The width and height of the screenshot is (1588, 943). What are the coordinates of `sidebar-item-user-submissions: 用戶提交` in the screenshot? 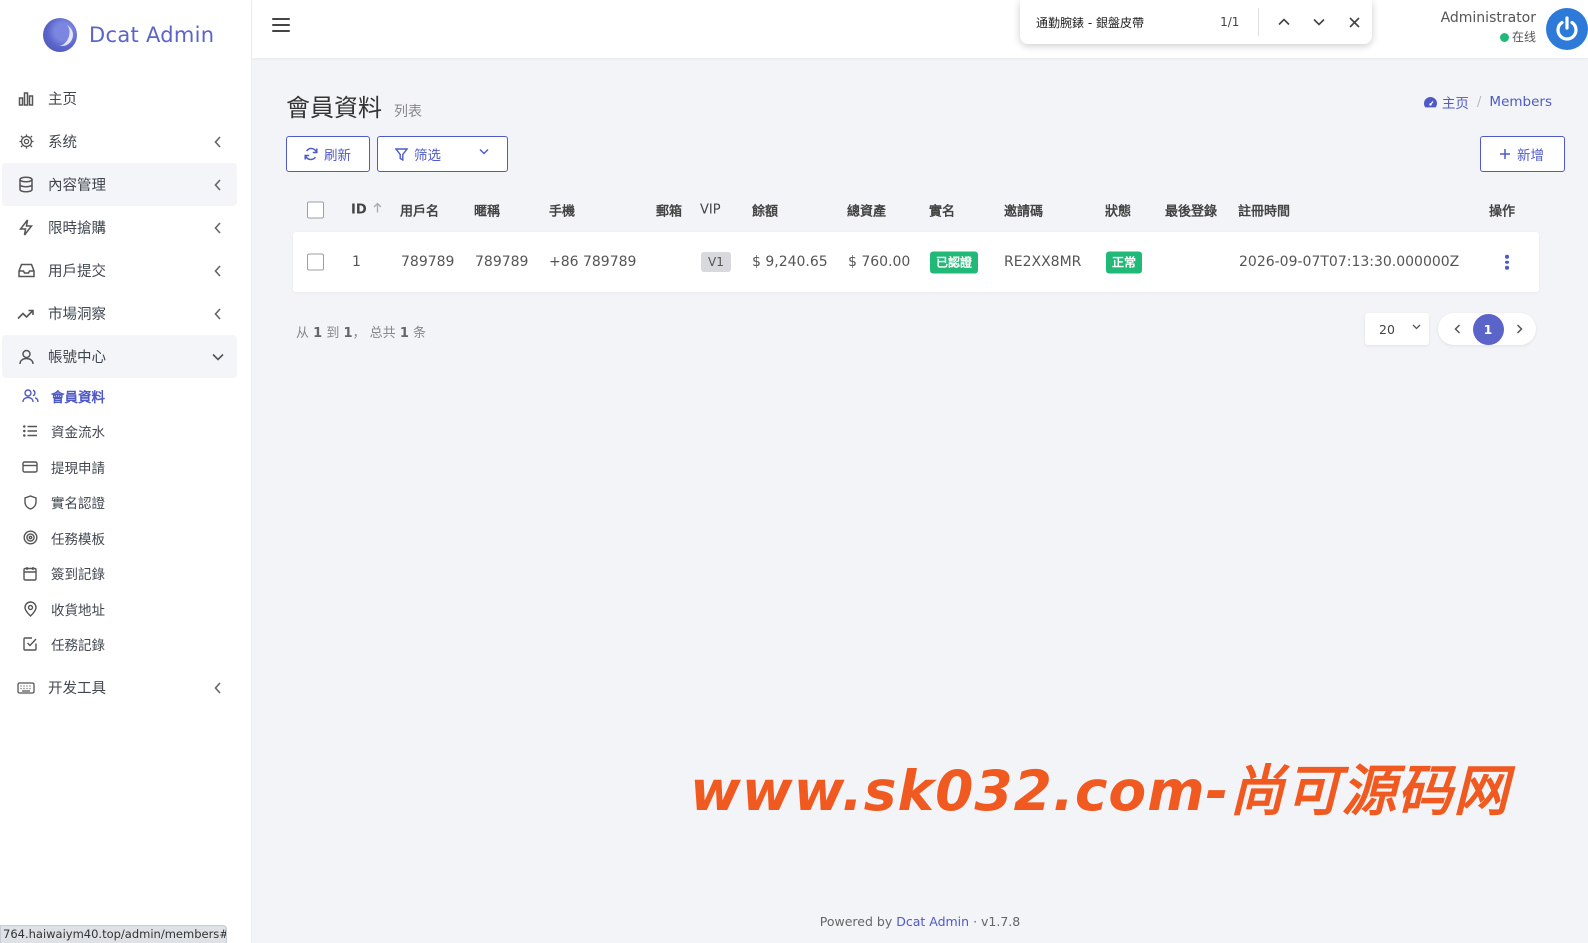 It's located at (119, 270).